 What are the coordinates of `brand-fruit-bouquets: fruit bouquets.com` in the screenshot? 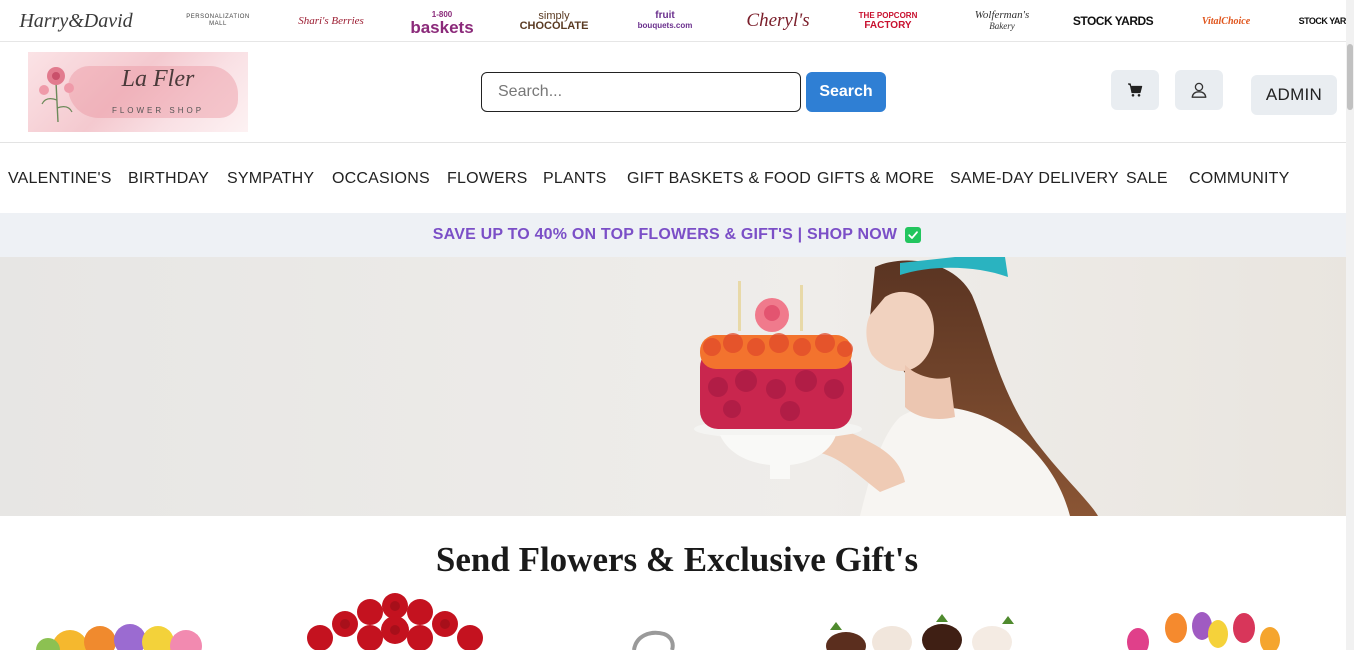 It's located at (665, 21).